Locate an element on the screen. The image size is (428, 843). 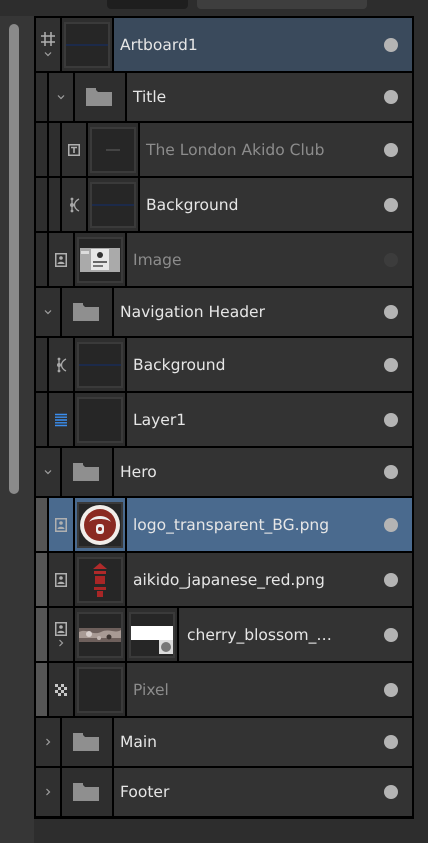
layer-name: Pixel is located at coordinates (151, 689).